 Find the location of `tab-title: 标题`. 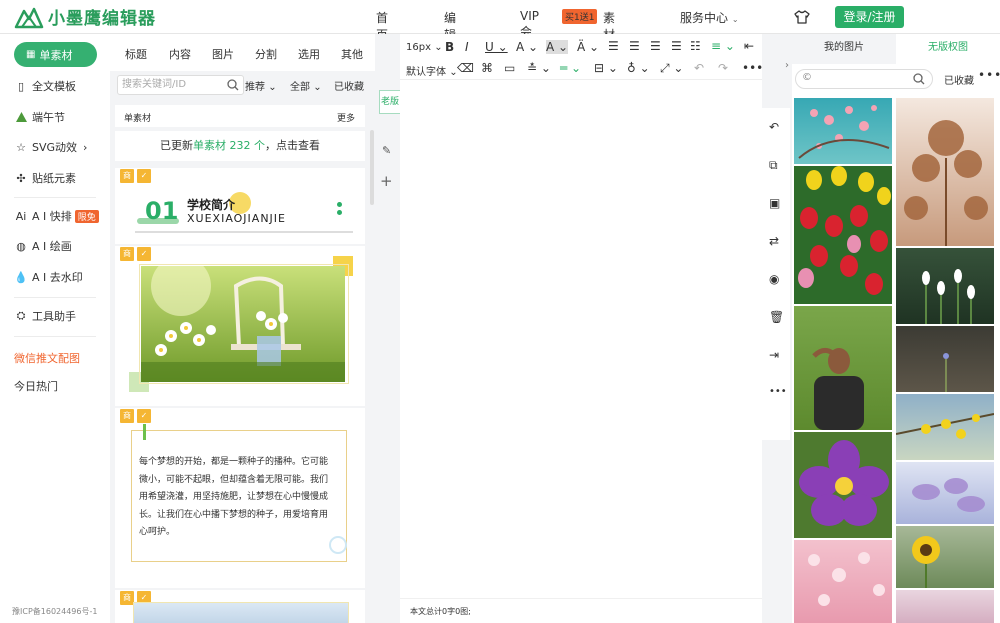

tab-title: 标题 is located at coordinates (136, 54).